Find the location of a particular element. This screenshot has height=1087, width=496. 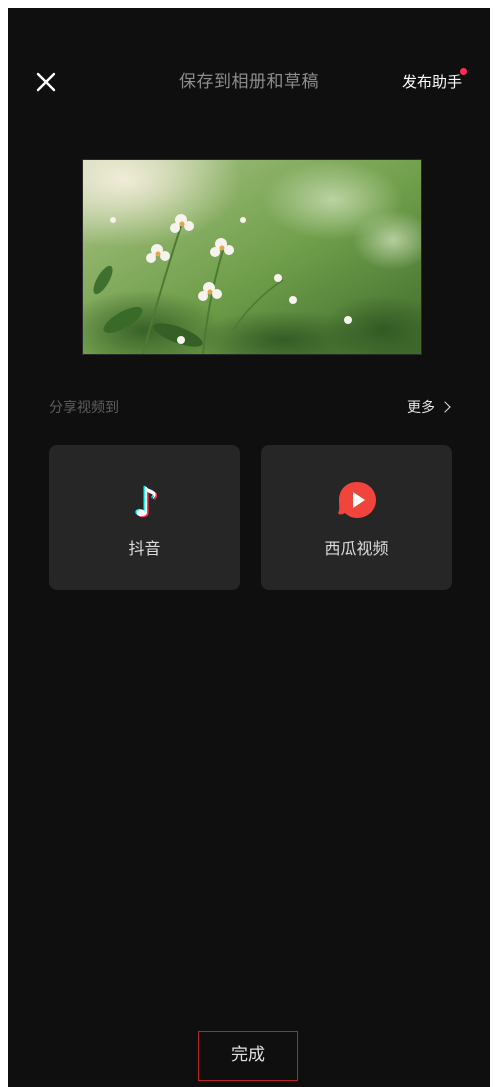

douyin-label: 抖音 is located at coordinates (144, 548).